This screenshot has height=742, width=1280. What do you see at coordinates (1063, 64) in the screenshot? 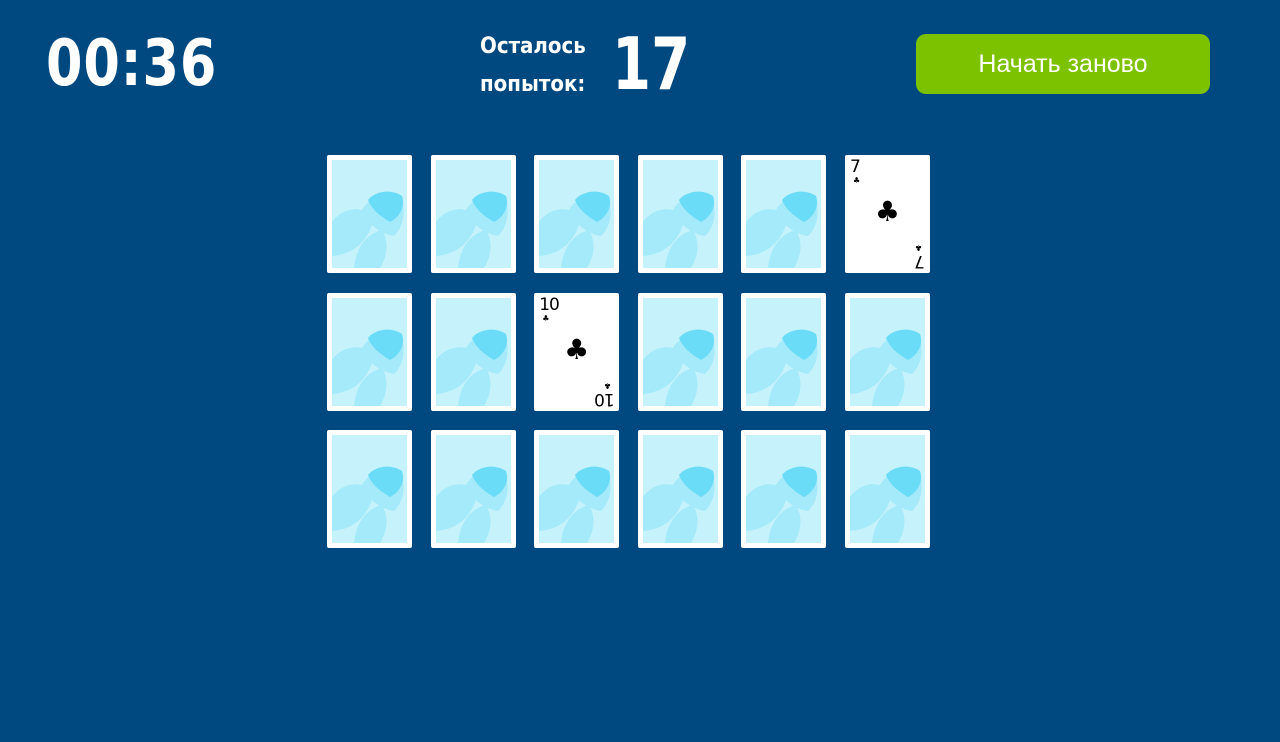
I see `restart-button: Начать заново` at bounding box center [1063, 64].